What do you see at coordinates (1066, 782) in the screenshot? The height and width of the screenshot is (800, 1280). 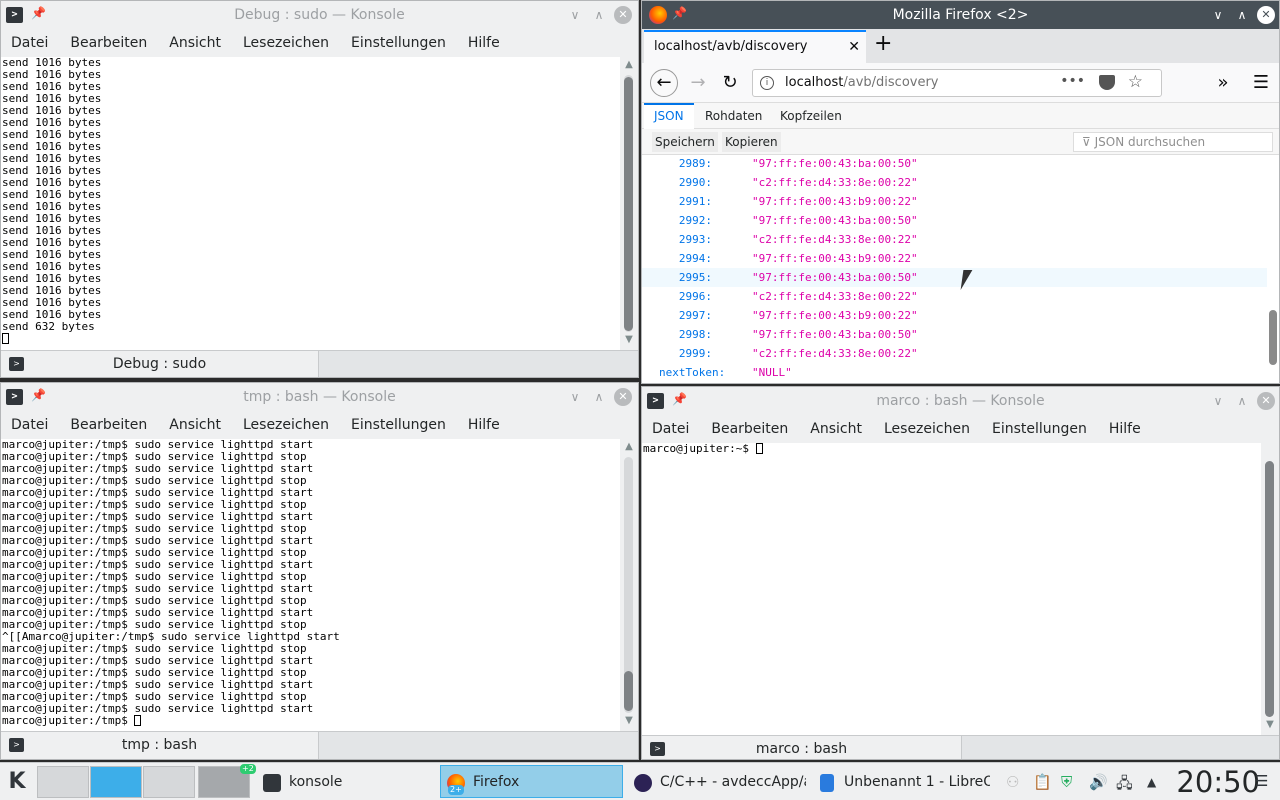 I see `update-shield-icon: ⛨` at bounding box center [1066, 782].